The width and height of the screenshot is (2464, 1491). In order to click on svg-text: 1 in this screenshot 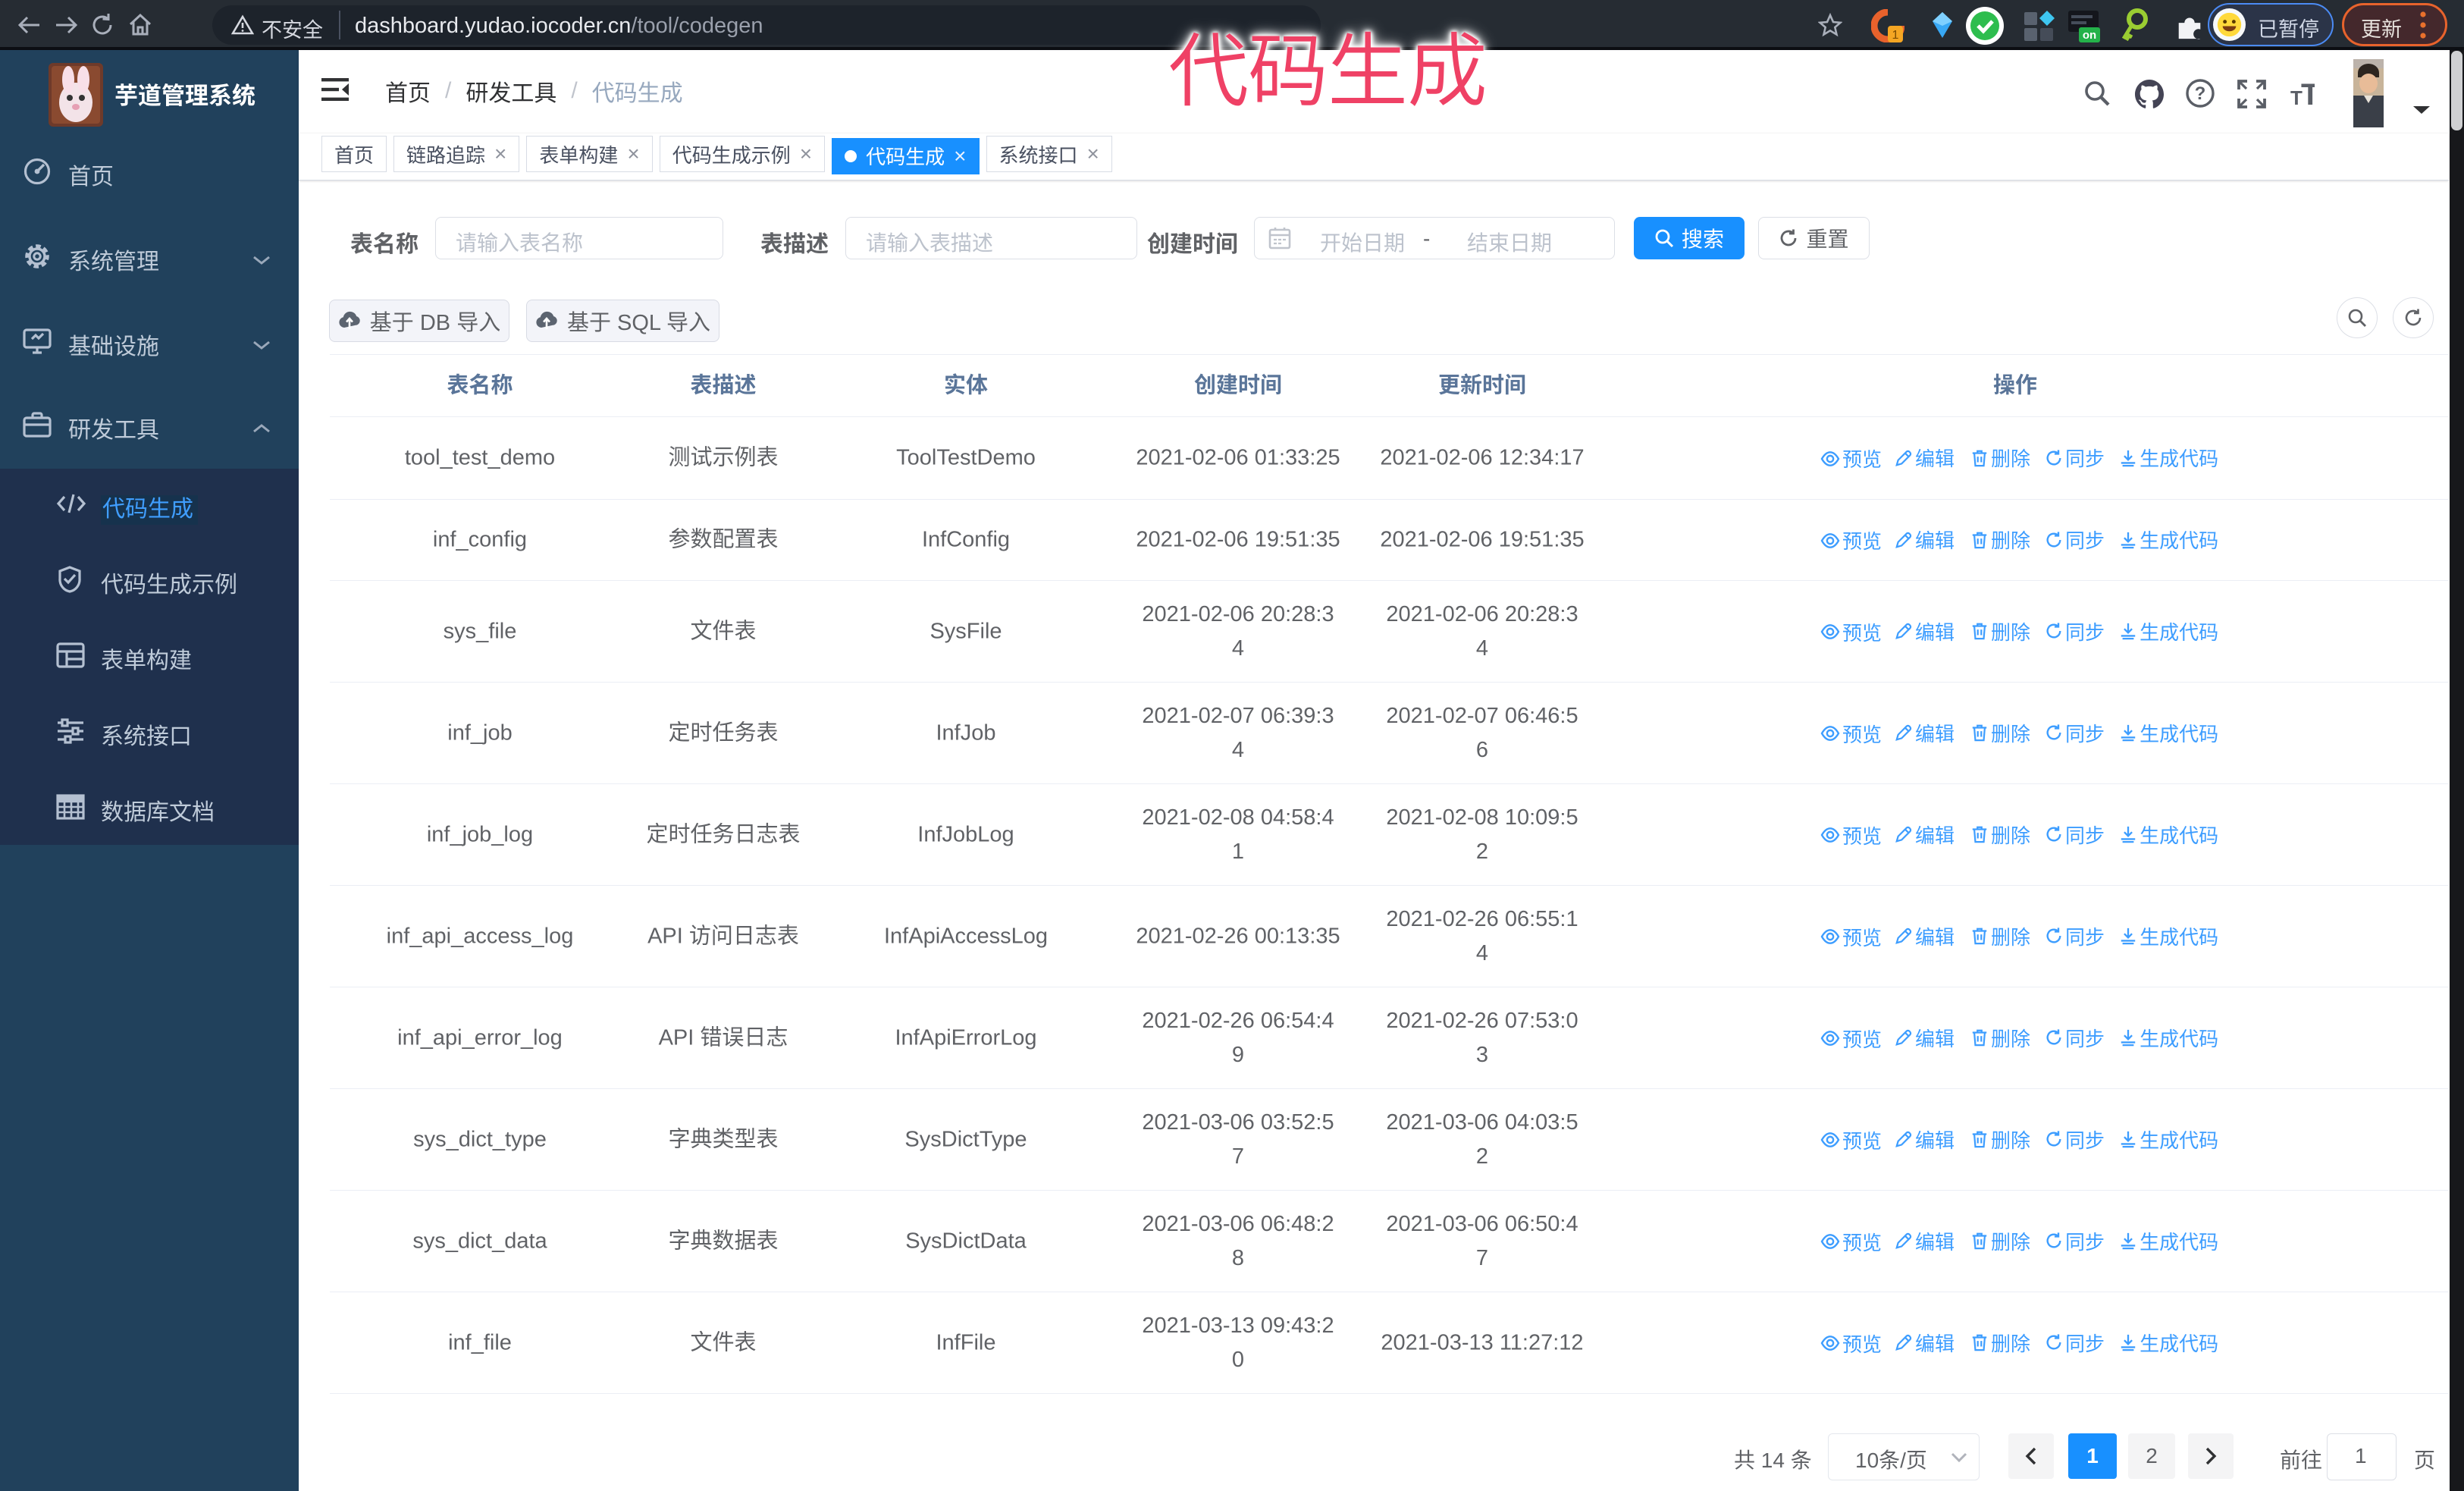, I will do `click(1896, 35)`.